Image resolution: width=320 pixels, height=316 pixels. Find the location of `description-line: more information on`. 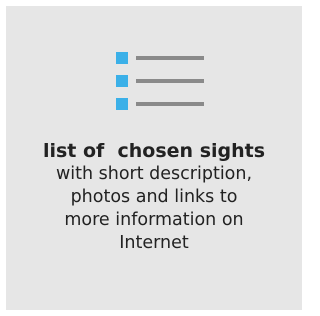

description-line: more information on is located at coordinates (154, 220).